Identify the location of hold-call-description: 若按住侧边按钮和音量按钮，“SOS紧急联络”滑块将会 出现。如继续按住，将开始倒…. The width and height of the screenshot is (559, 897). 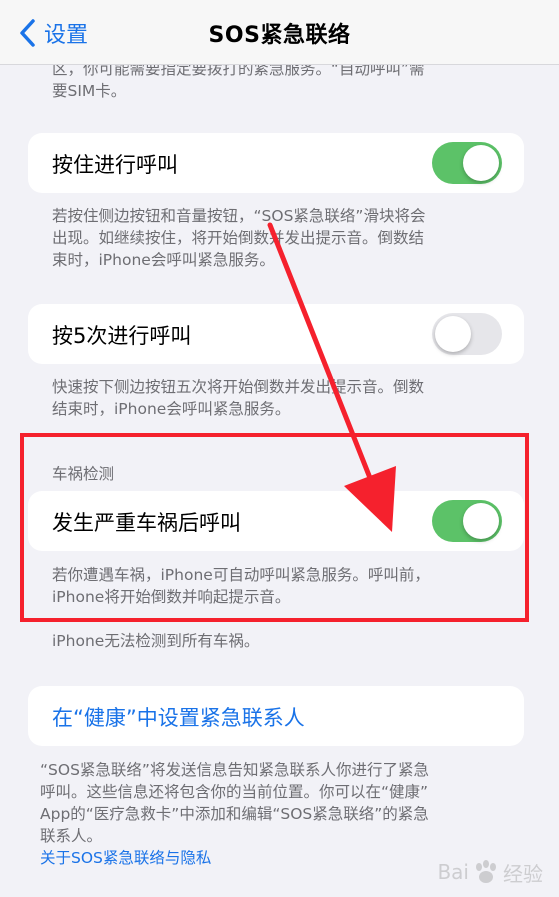
(238, 238).